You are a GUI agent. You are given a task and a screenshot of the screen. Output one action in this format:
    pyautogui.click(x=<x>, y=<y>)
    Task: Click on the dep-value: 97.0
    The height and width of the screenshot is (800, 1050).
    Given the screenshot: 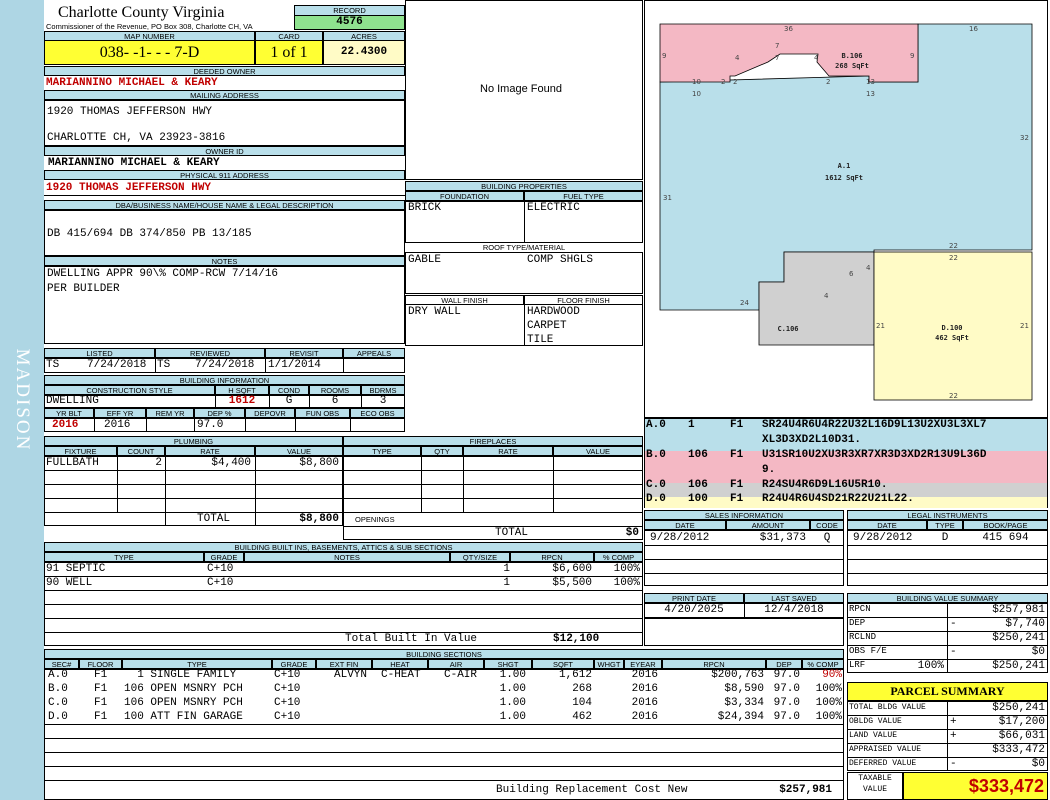 What is the action you would take?
    pyautogui.click(x=210, y=425)
    